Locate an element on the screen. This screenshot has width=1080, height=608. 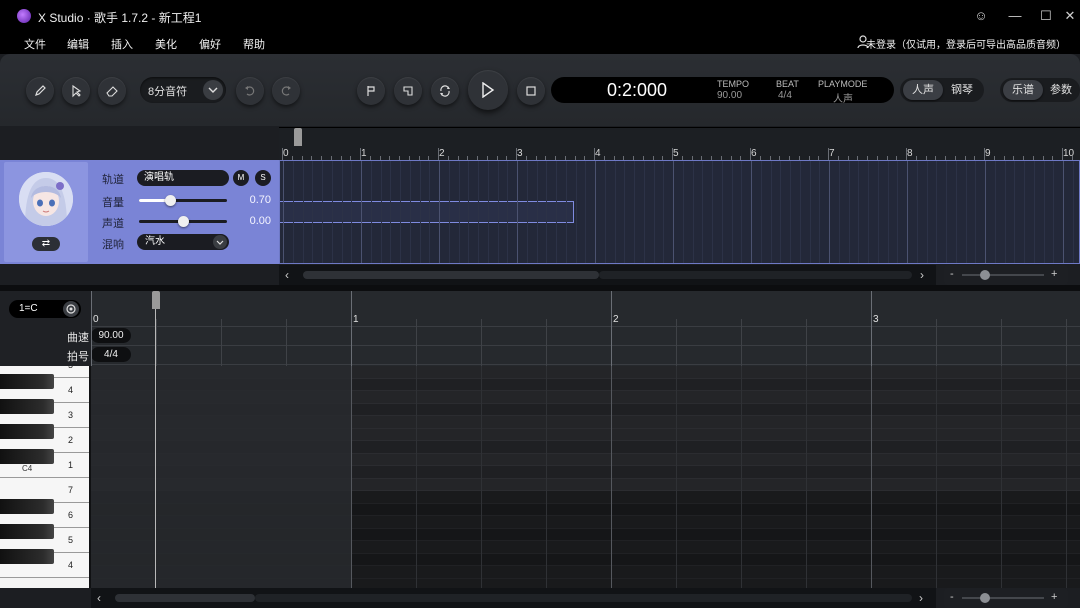
ruler-row-divider is located at coordinates (585, 326).